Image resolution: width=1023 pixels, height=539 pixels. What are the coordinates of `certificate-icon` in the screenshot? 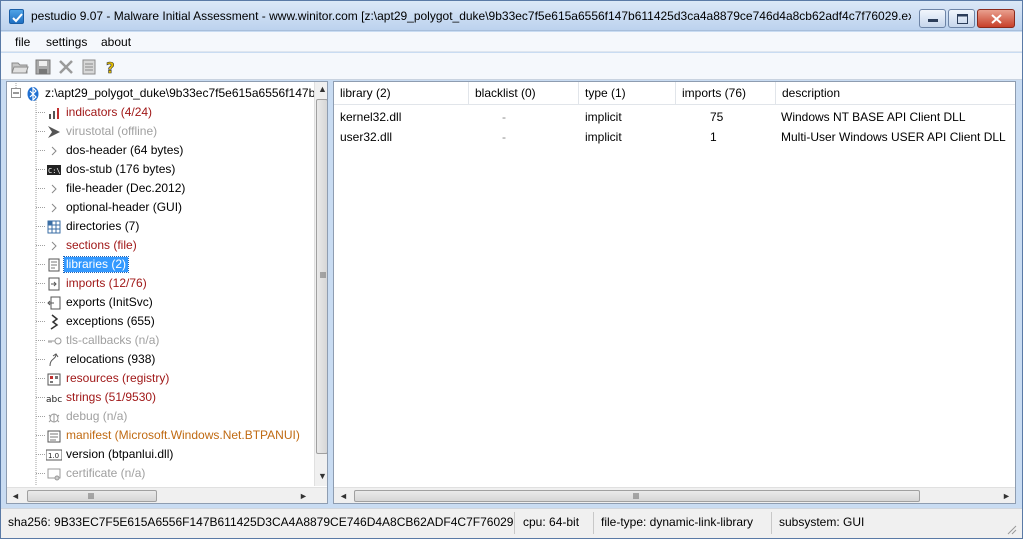 It's located at (54, 474).